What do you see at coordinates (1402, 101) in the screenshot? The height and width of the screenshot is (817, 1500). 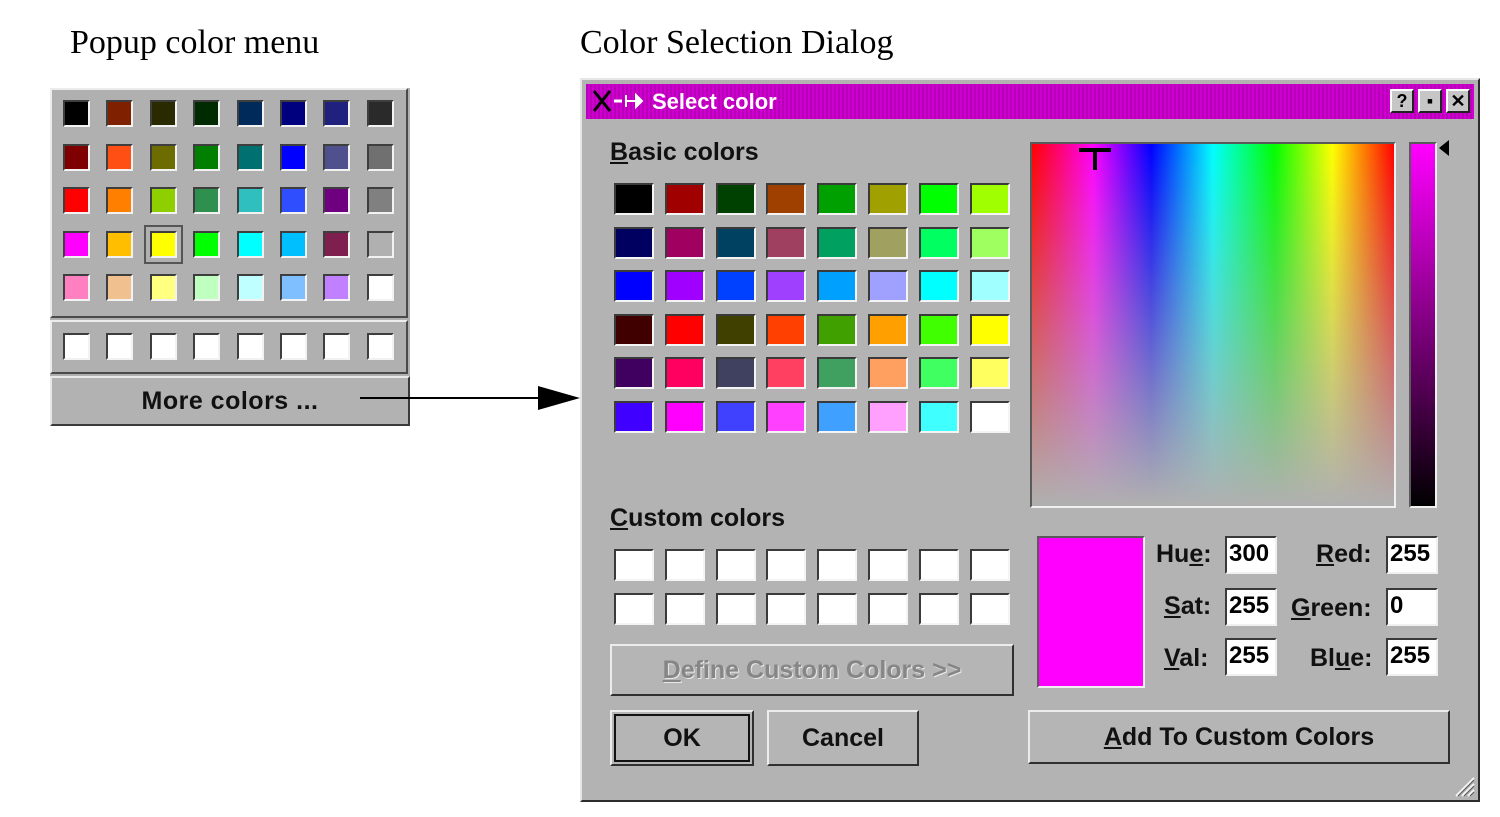 I see `help-button: ?` at bounding box center [1402, 101].